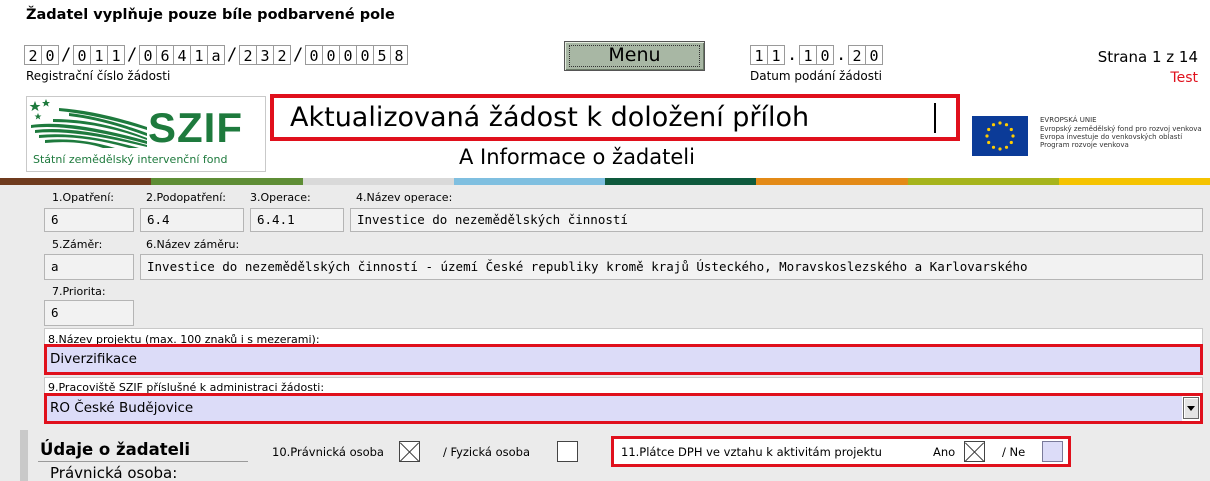 This screenshot has height=481, width=1210. I want to click on dph-ne-checkbox, so click(1052, 451).